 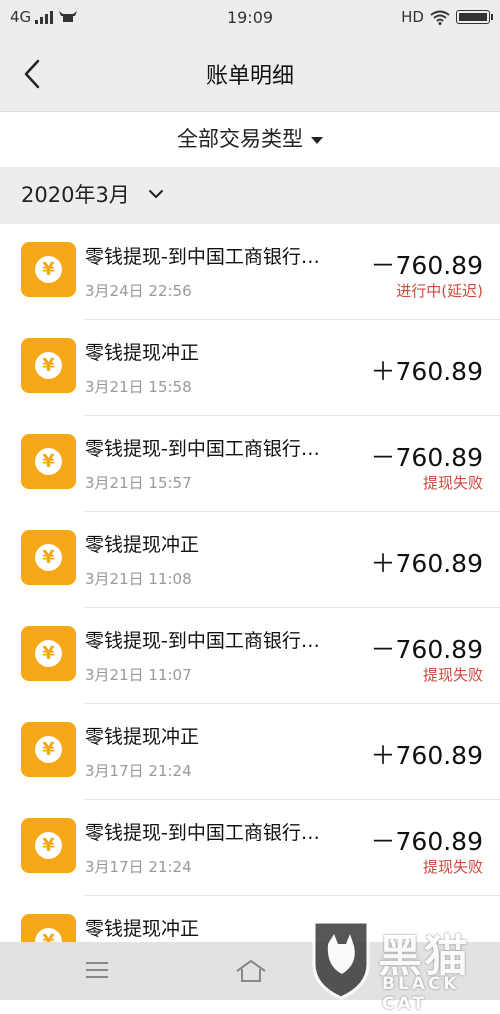 What do you see at coordinates (412, 17) in the screenshot?
I see `hd-label: HD` at bounding box center [412, 17].